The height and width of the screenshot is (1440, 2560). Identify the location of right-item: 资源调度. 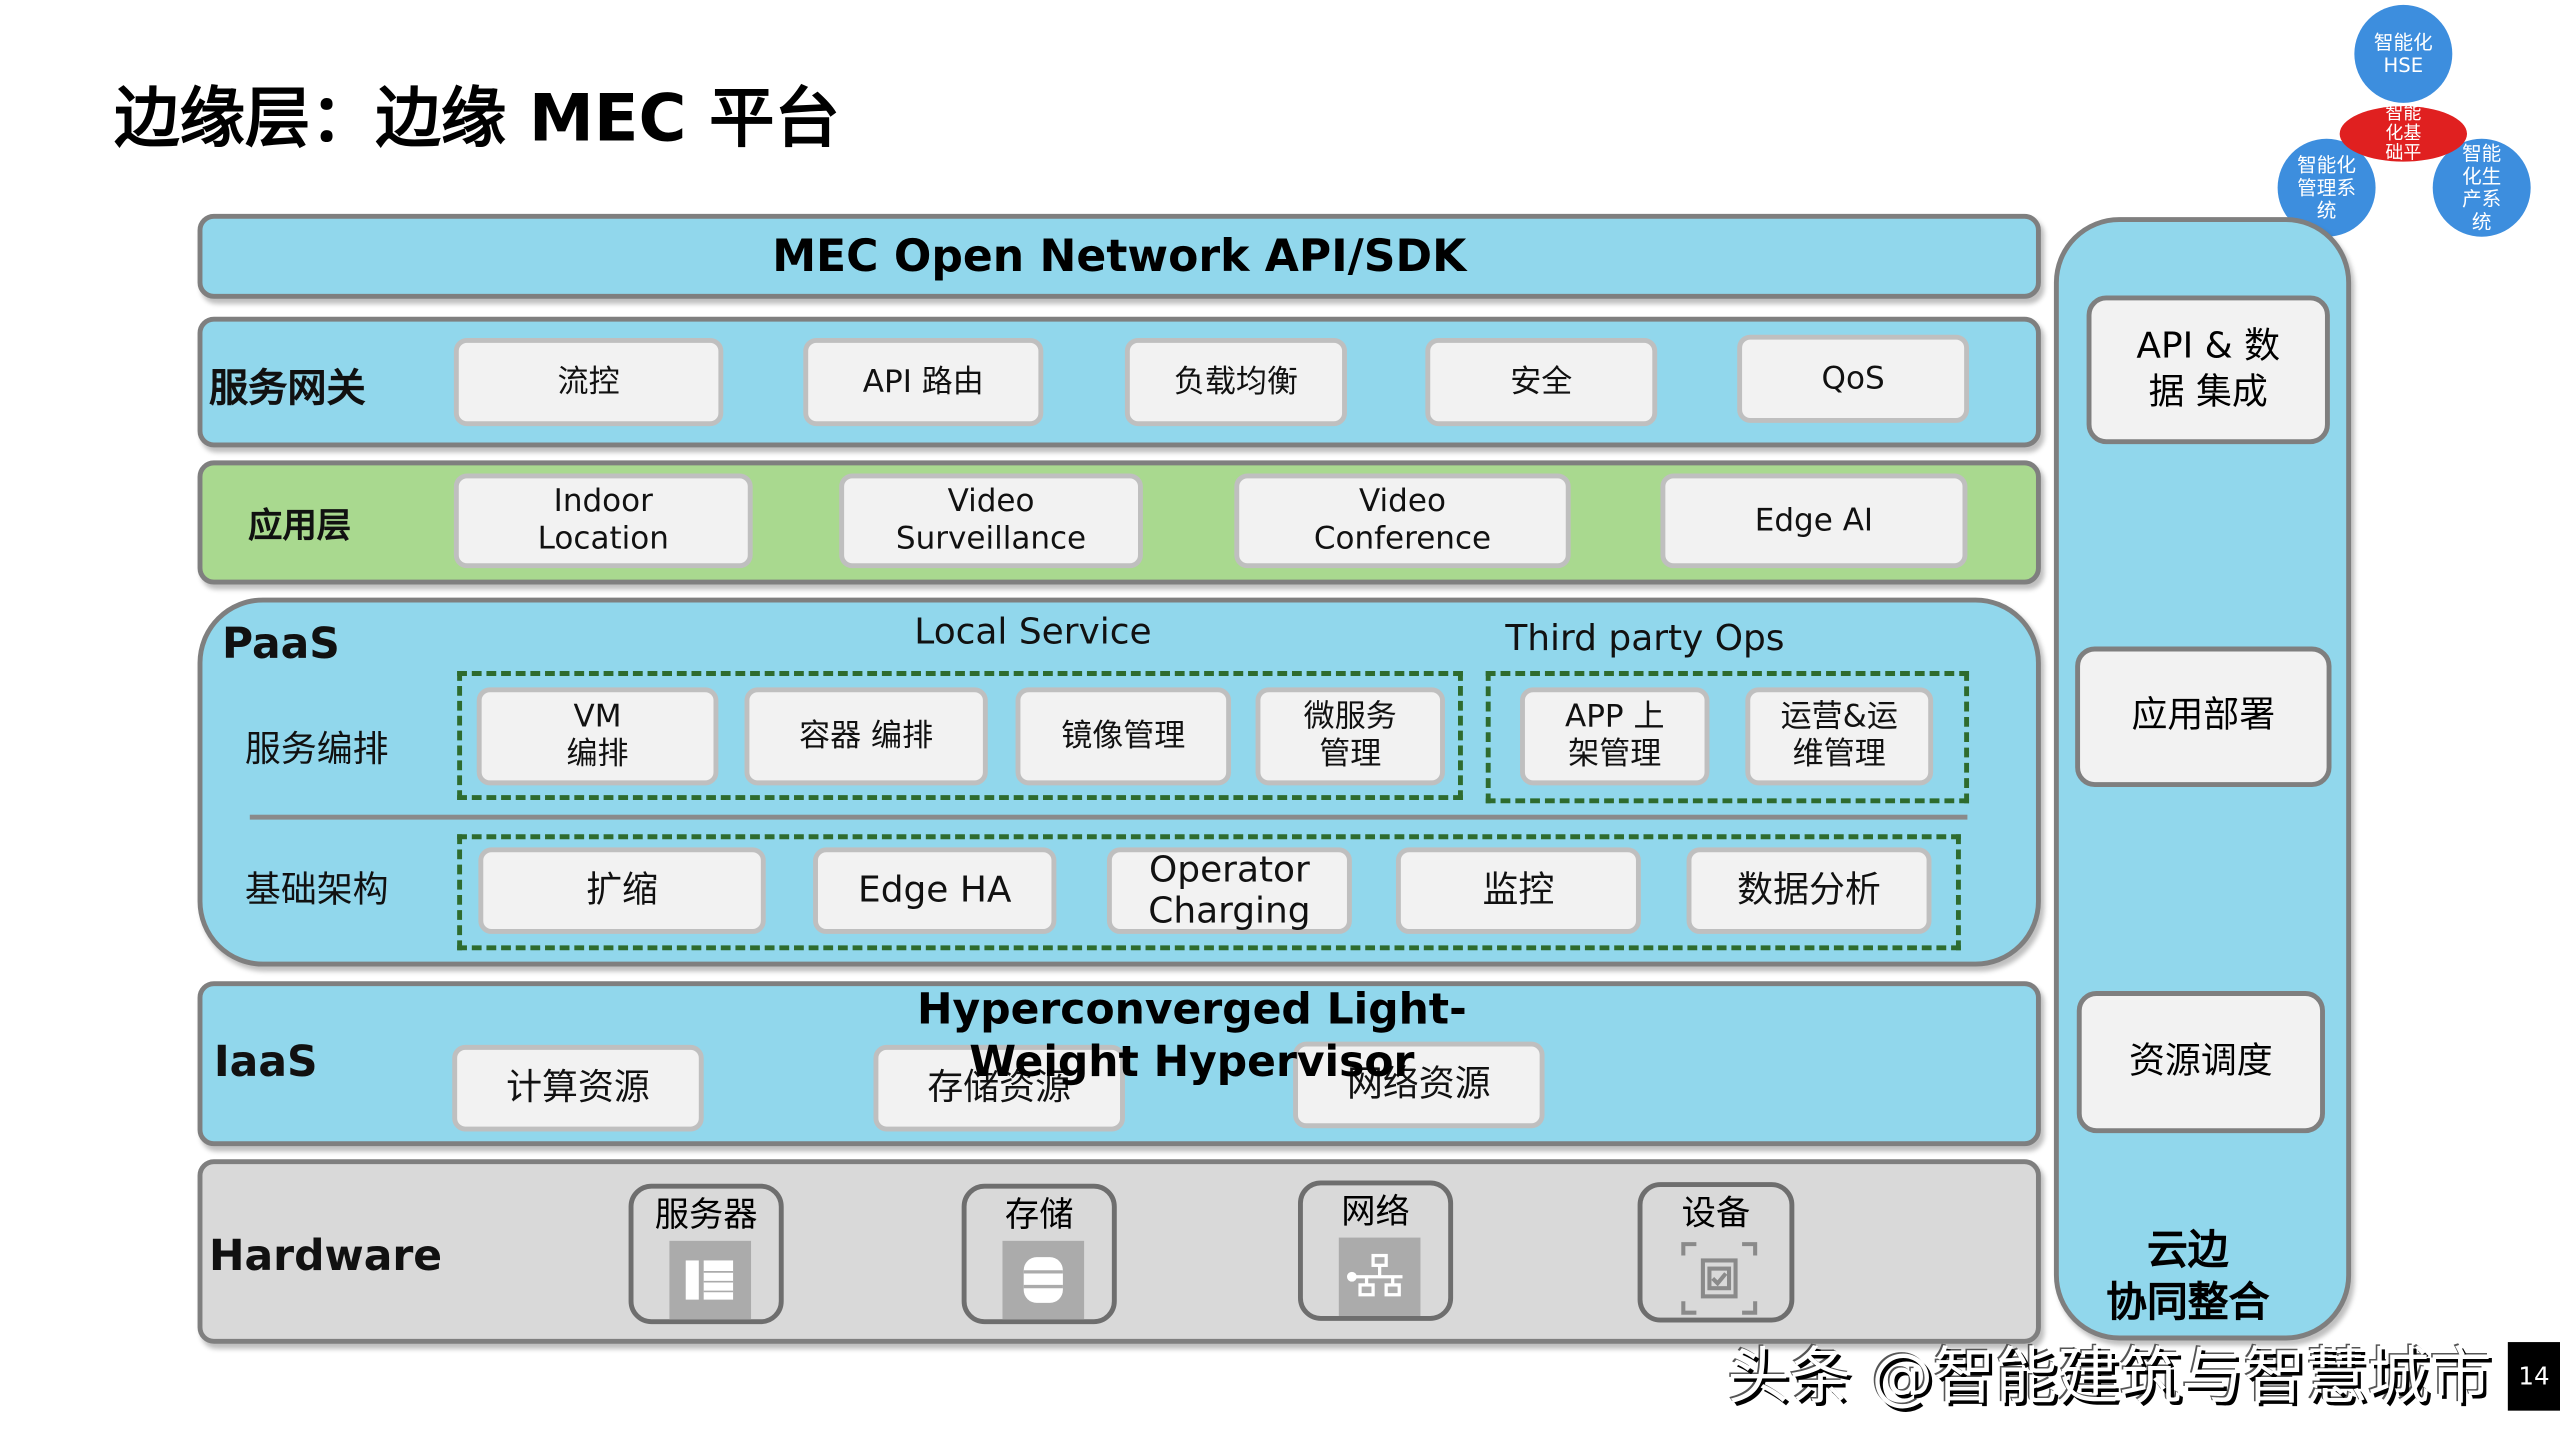
(2200, 1062).